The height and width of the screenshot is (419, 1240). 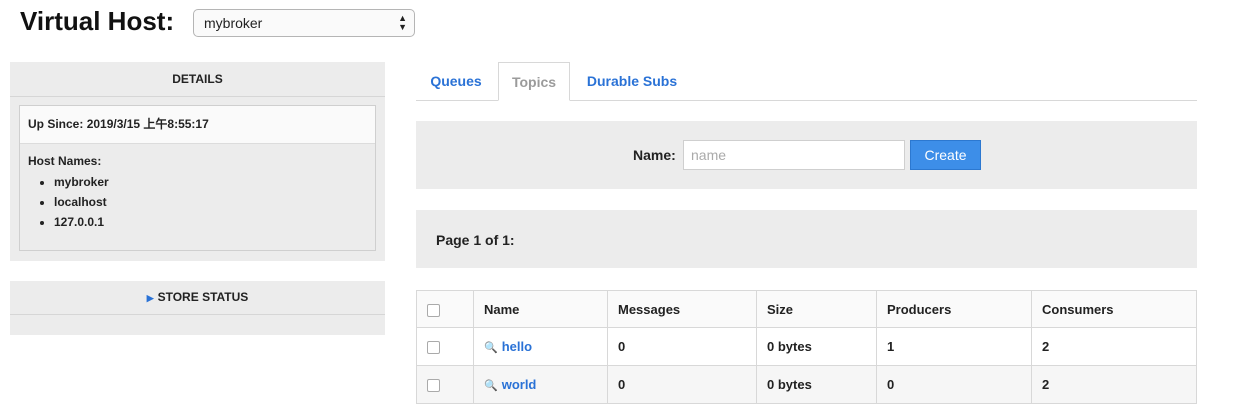 I want to click on pager-bar: Page 1 of 1:, so click(x=806, y=239).